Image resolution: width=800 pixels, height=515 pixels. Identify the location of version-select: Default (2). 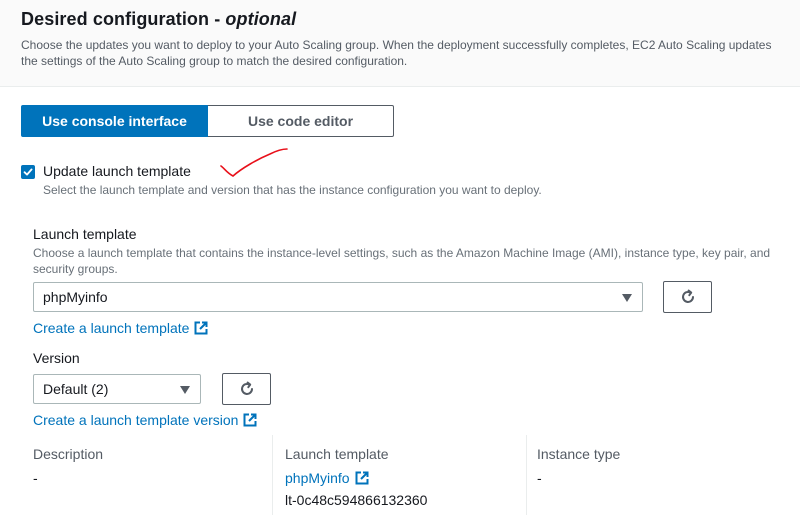
(117, 389).